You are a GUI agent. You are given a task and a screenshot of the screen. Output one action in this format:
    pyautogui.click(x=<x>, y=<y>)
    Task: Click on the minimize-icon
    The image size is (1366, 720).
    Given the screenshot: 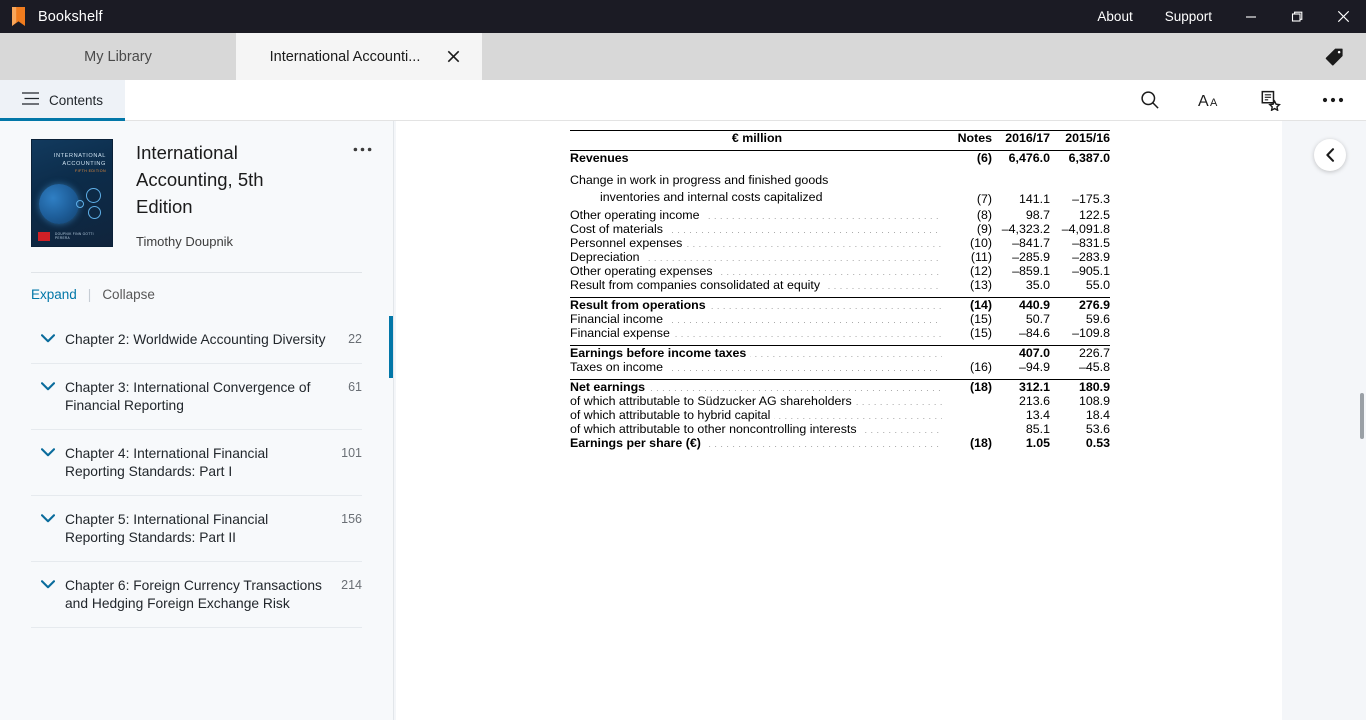 What is the action you would take?
    pyautogui.click(x=1251, y=16)
    